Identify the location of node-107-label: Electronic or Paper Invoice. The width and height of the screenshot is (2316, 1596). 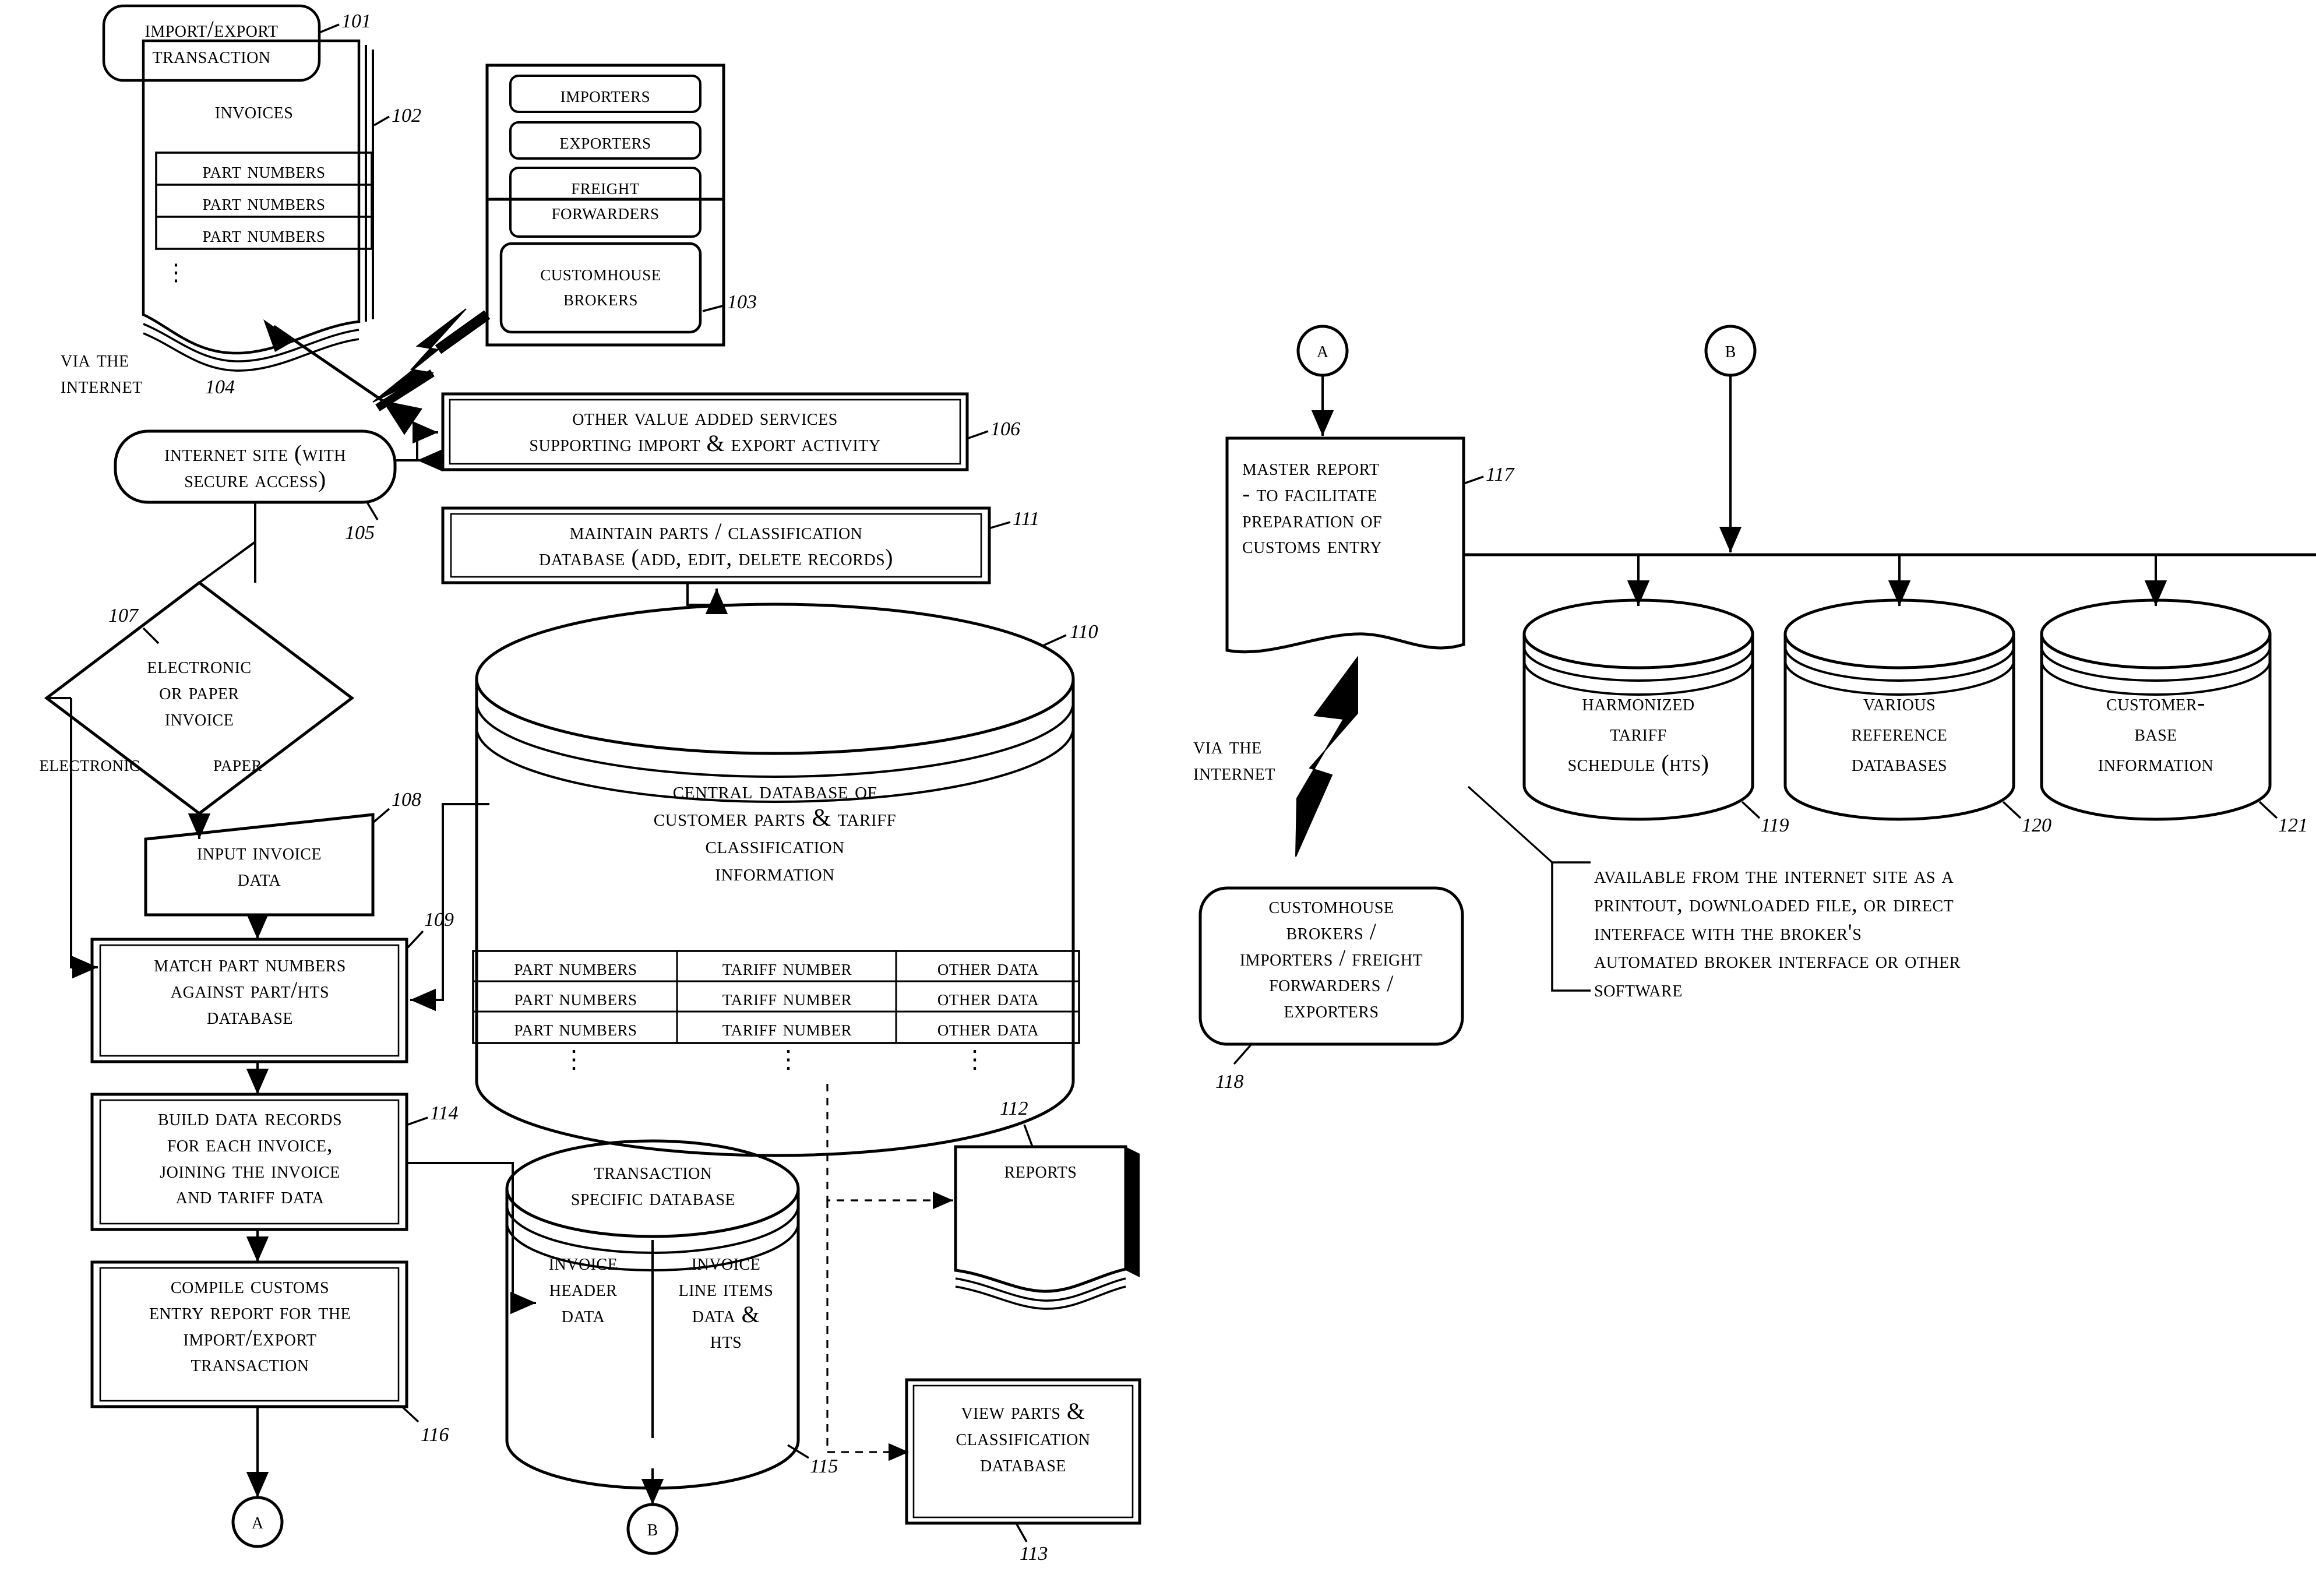
(200, 691).